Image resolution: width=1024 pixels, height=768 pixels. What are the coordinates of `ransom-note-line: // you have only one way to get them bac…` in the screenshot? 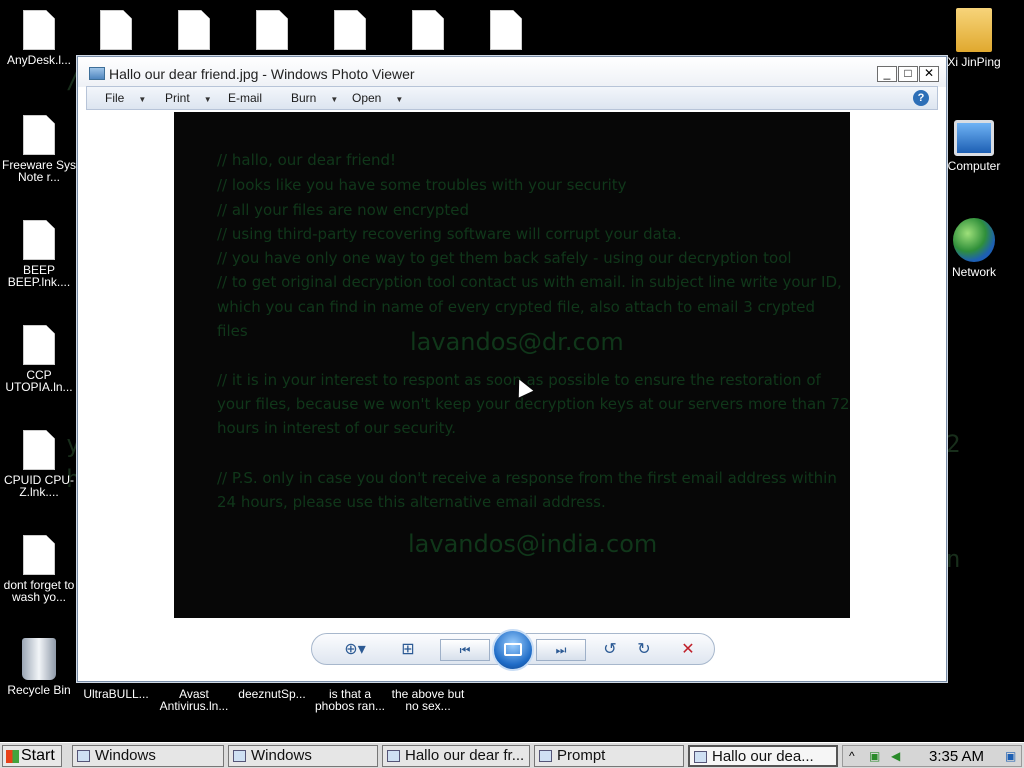 It's located at (504, 258).